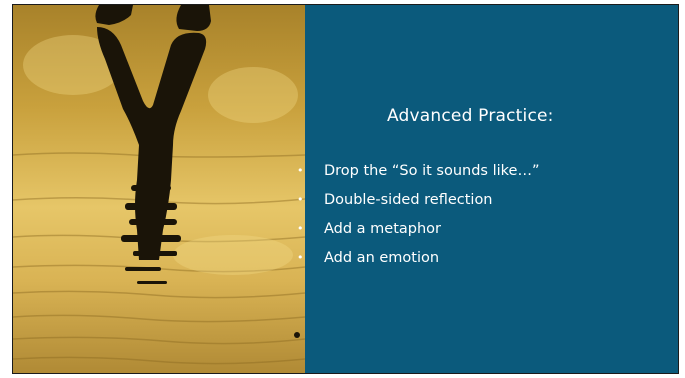  Describe the element at coordinates (382, 258) in the screenshot. I see `bullet-text: Add an emotion` at that location.